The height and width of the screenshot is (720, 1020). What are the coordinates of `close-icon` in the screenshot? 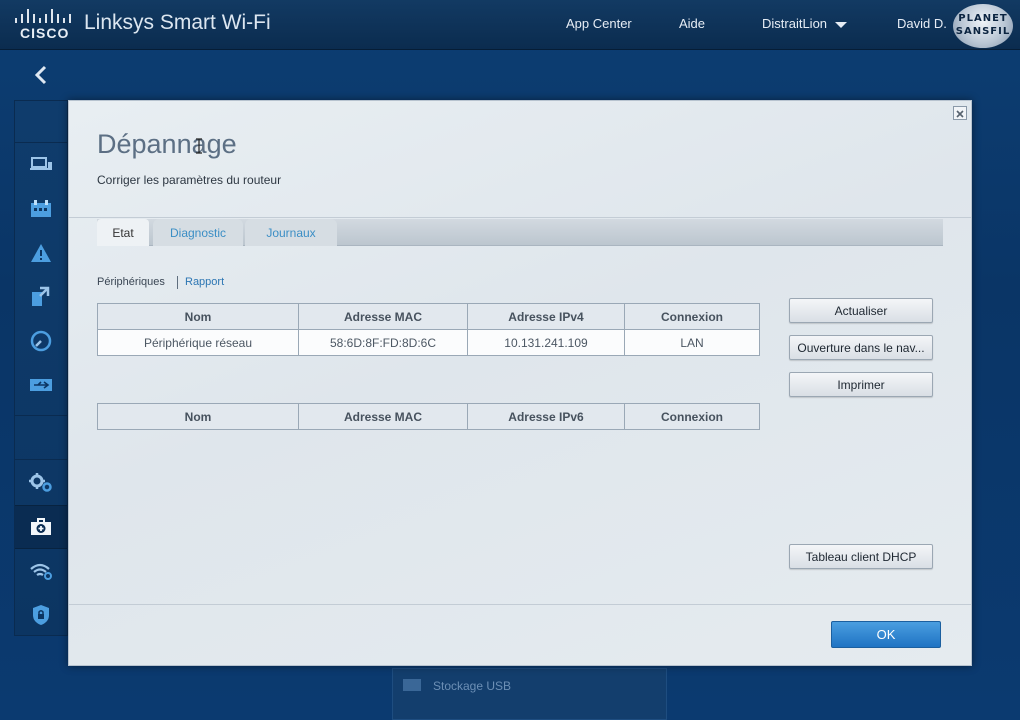 It's located at (960, 114).